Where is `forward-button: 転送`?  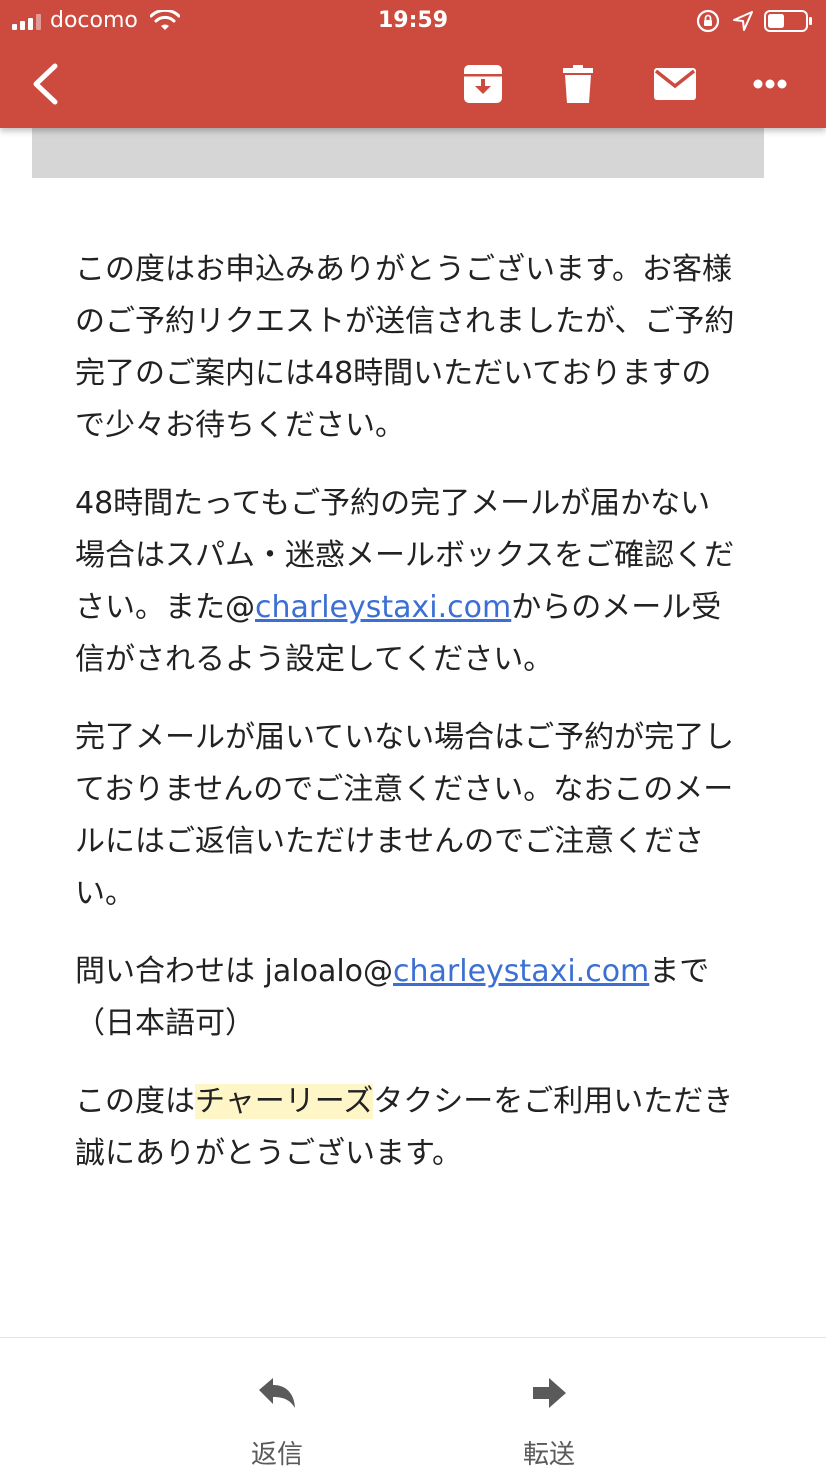
forward-button: 転送 is located at coordinates (549, 1404).